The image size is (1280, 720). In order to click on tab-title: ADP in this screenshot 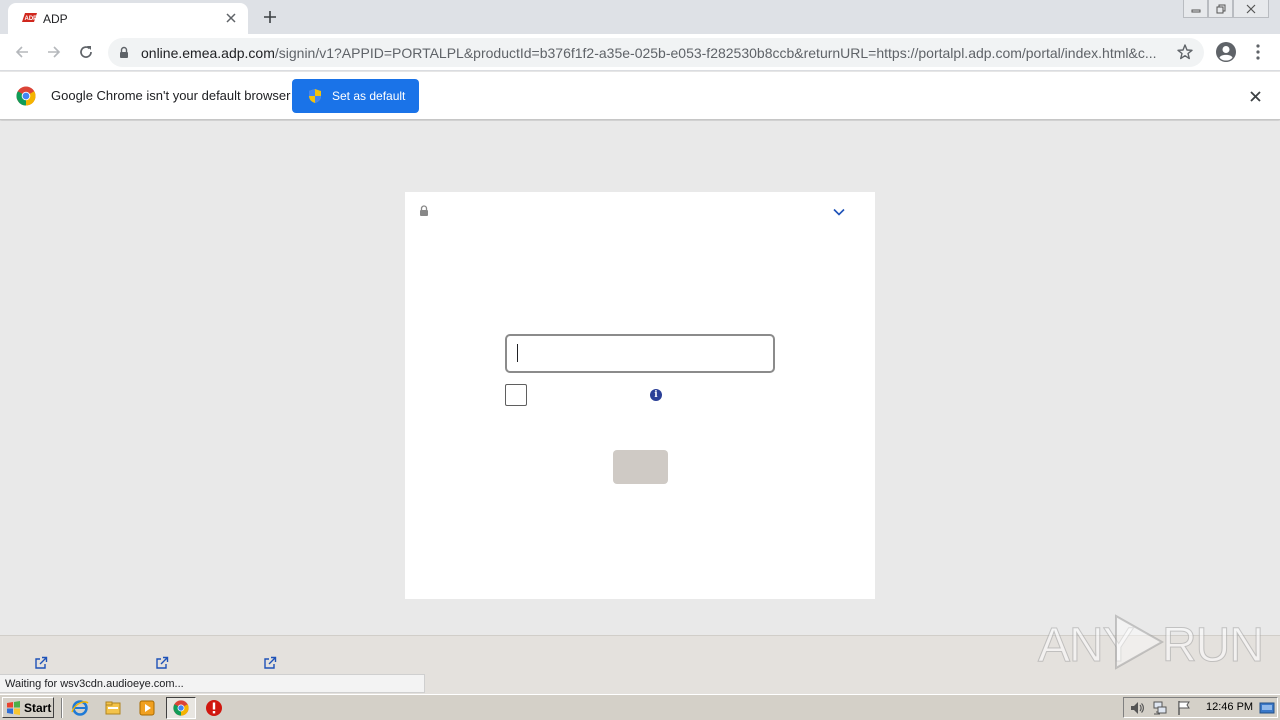, I will do `click(55, 19)`.